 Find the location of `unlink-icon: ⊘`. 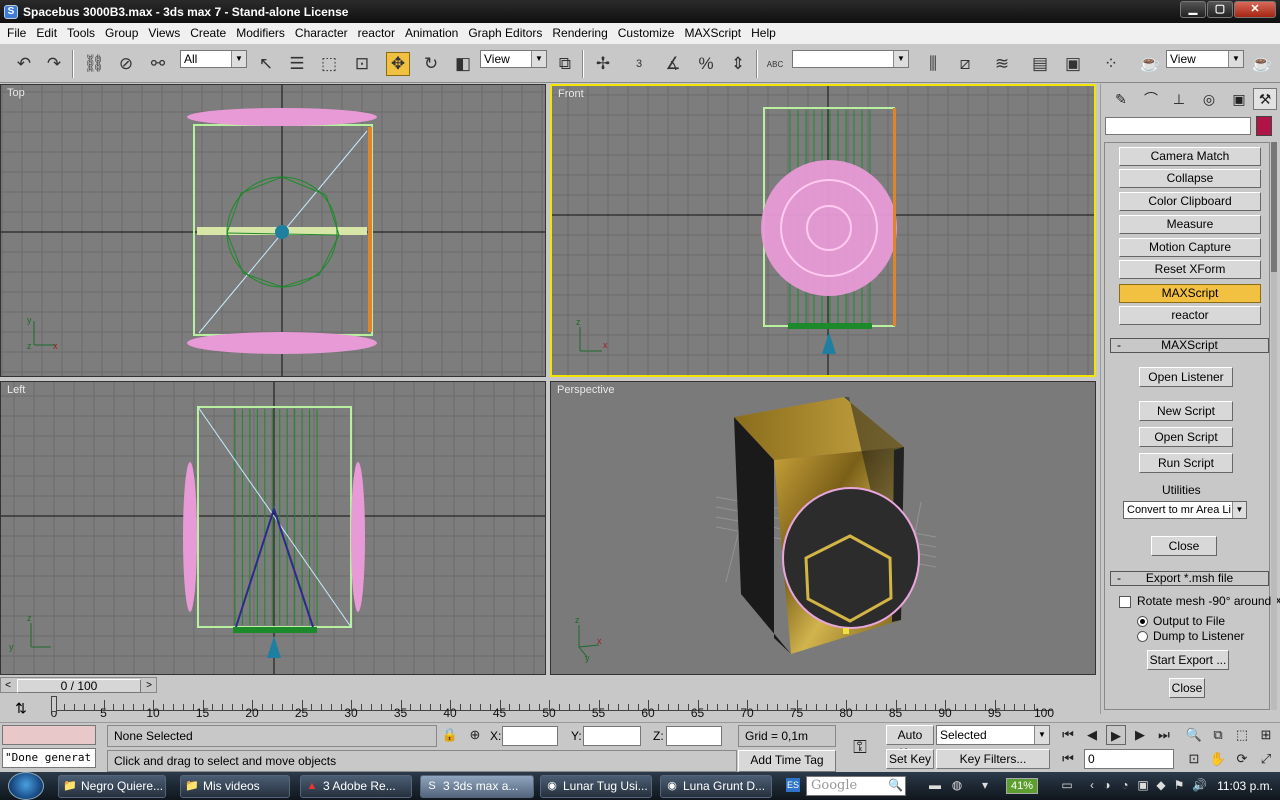

unlink-icon: ⊘ is located at coordinates (126, 64).